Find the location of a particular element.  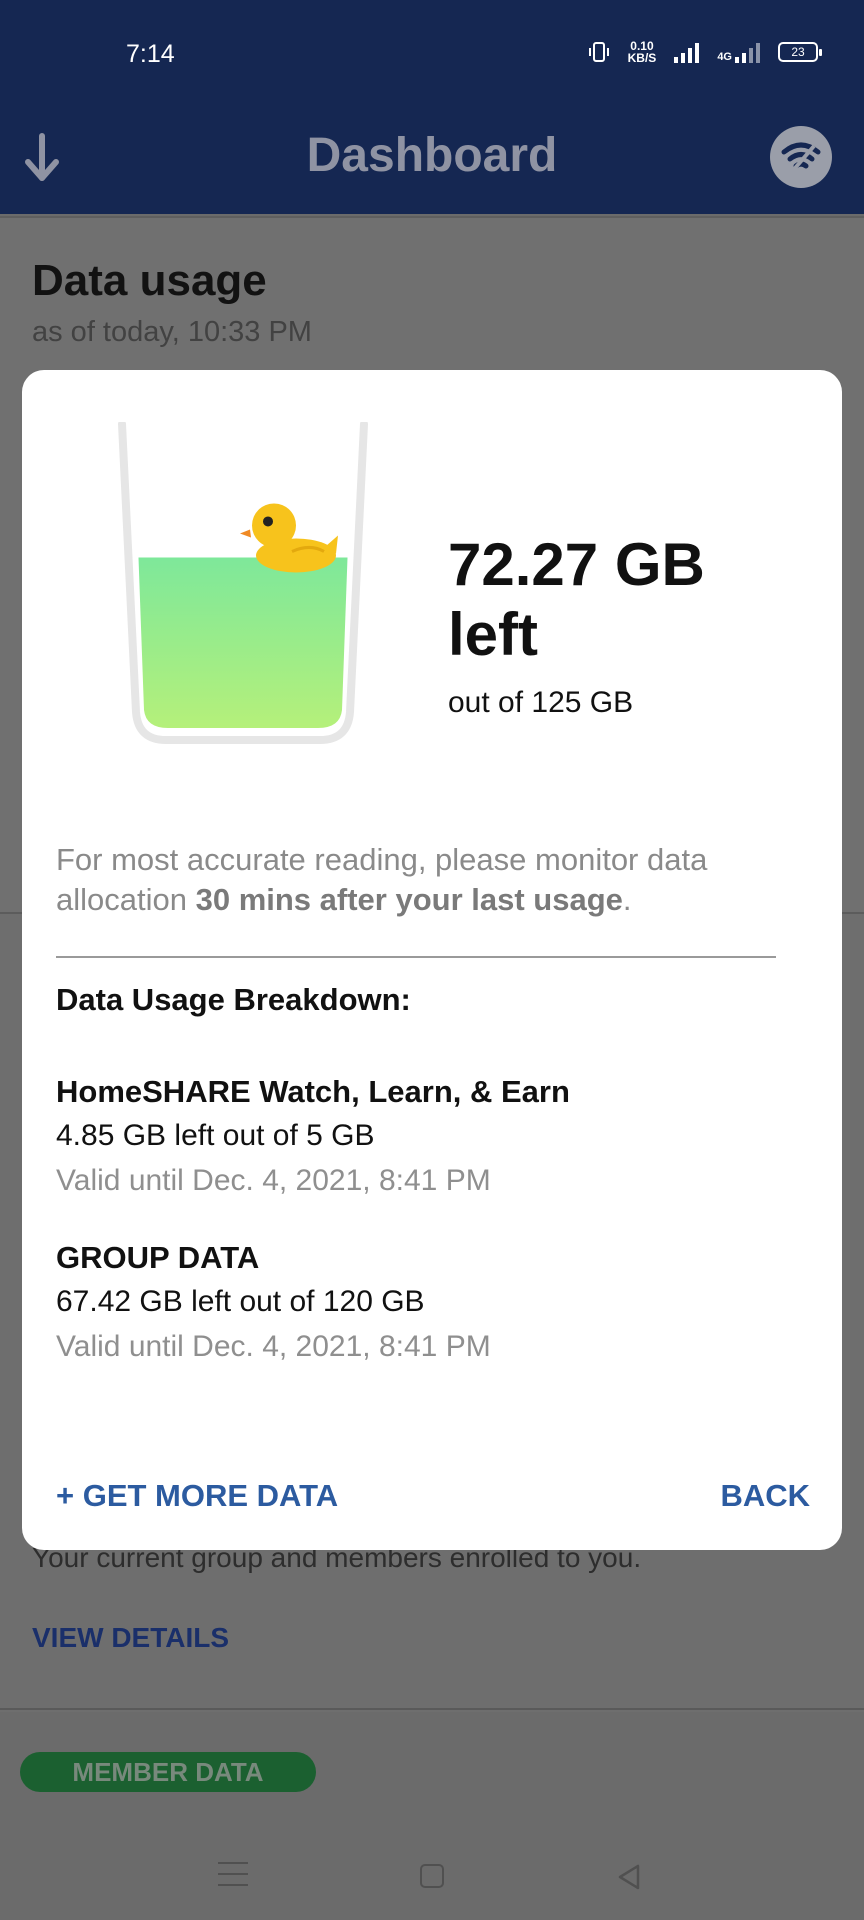

page-title: Dashboard is located at coordinates (432, 155).